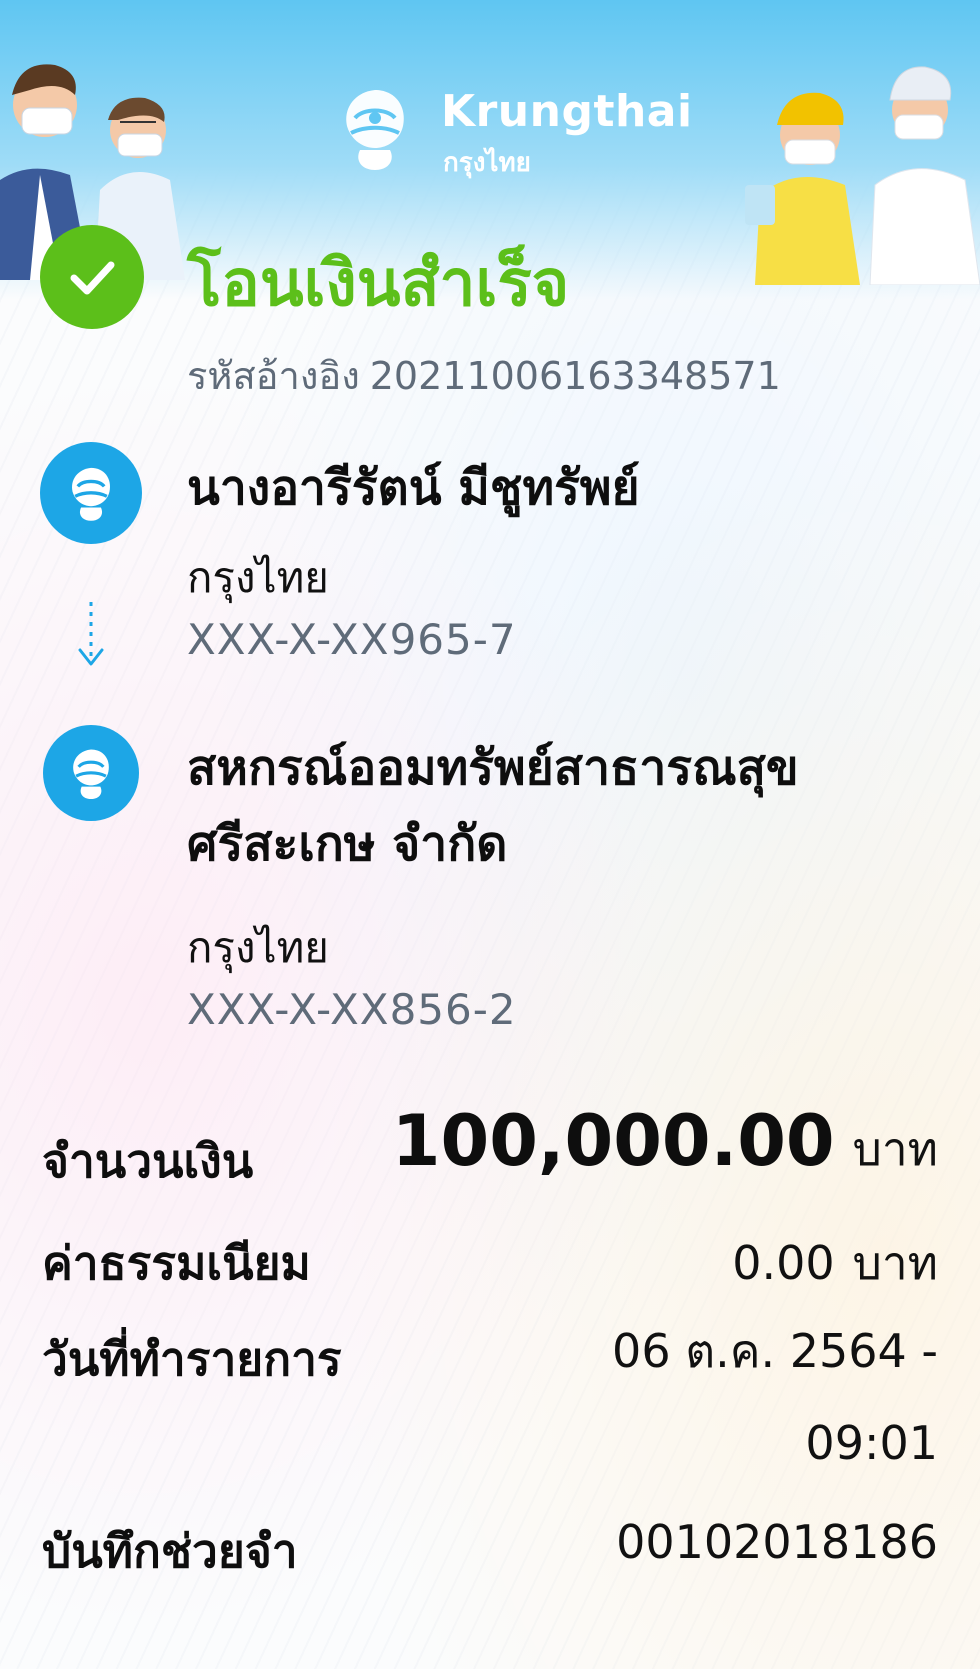 This screenshot has width=980, height=1669. I want to click on receiver-account-number: XXX-X-XX856-2, so click(352, 1009).